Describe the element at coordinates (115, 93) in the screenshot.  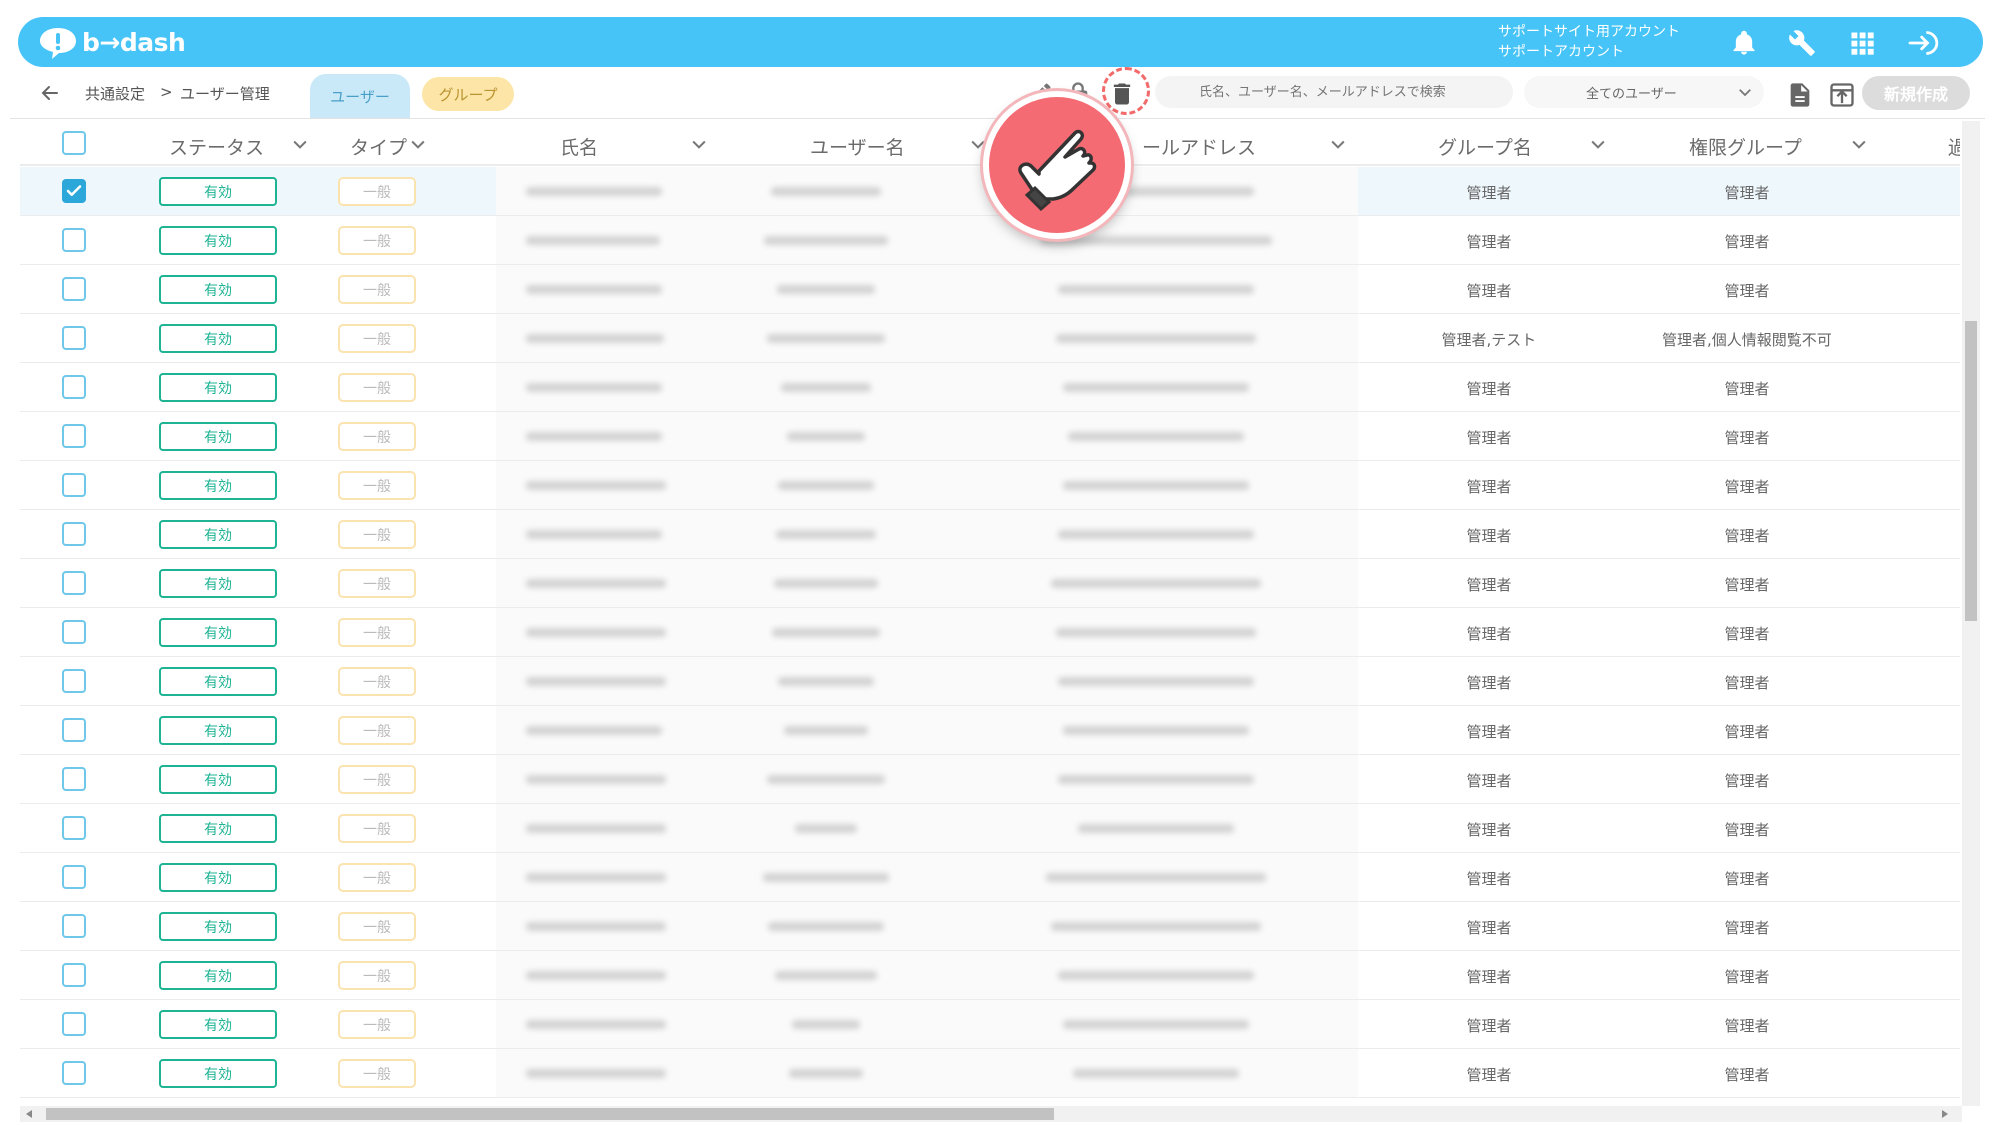
I see `breadcrumb-parent: 共通設定` at that location.